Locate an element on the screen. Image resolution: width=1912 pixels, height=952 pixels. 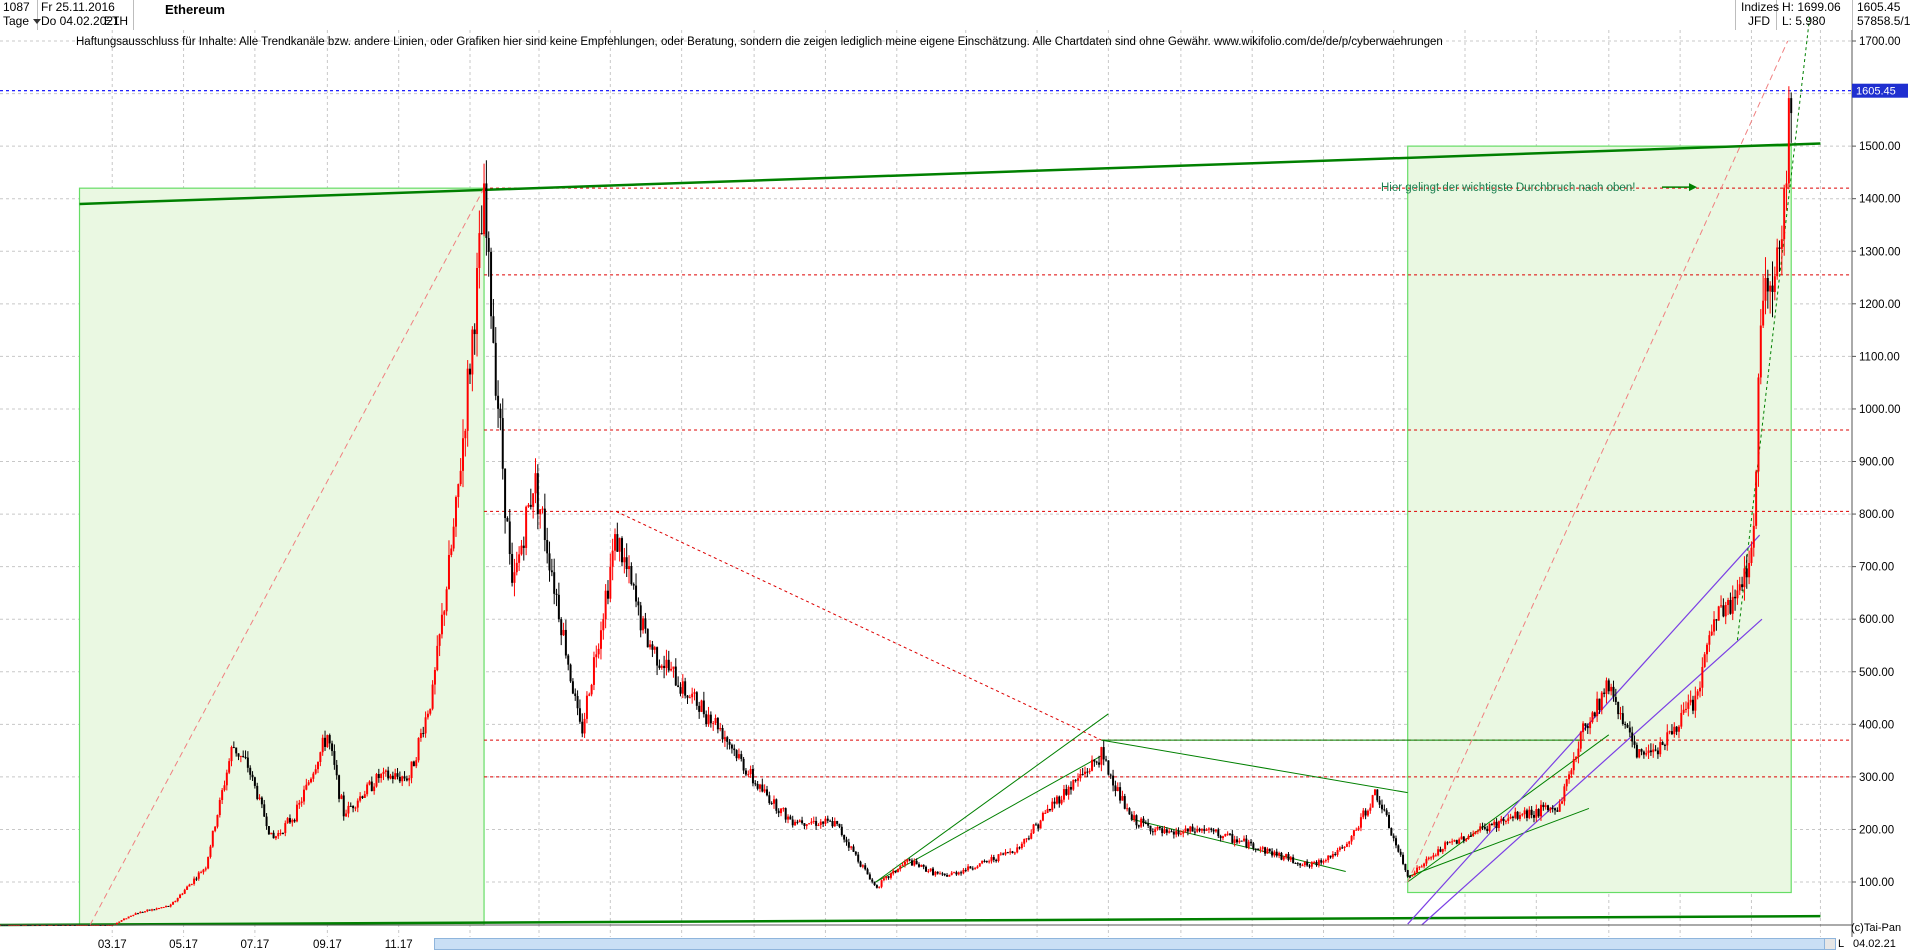
bar-count-cell: 1087 Tage is located at coordinates (21, 15).